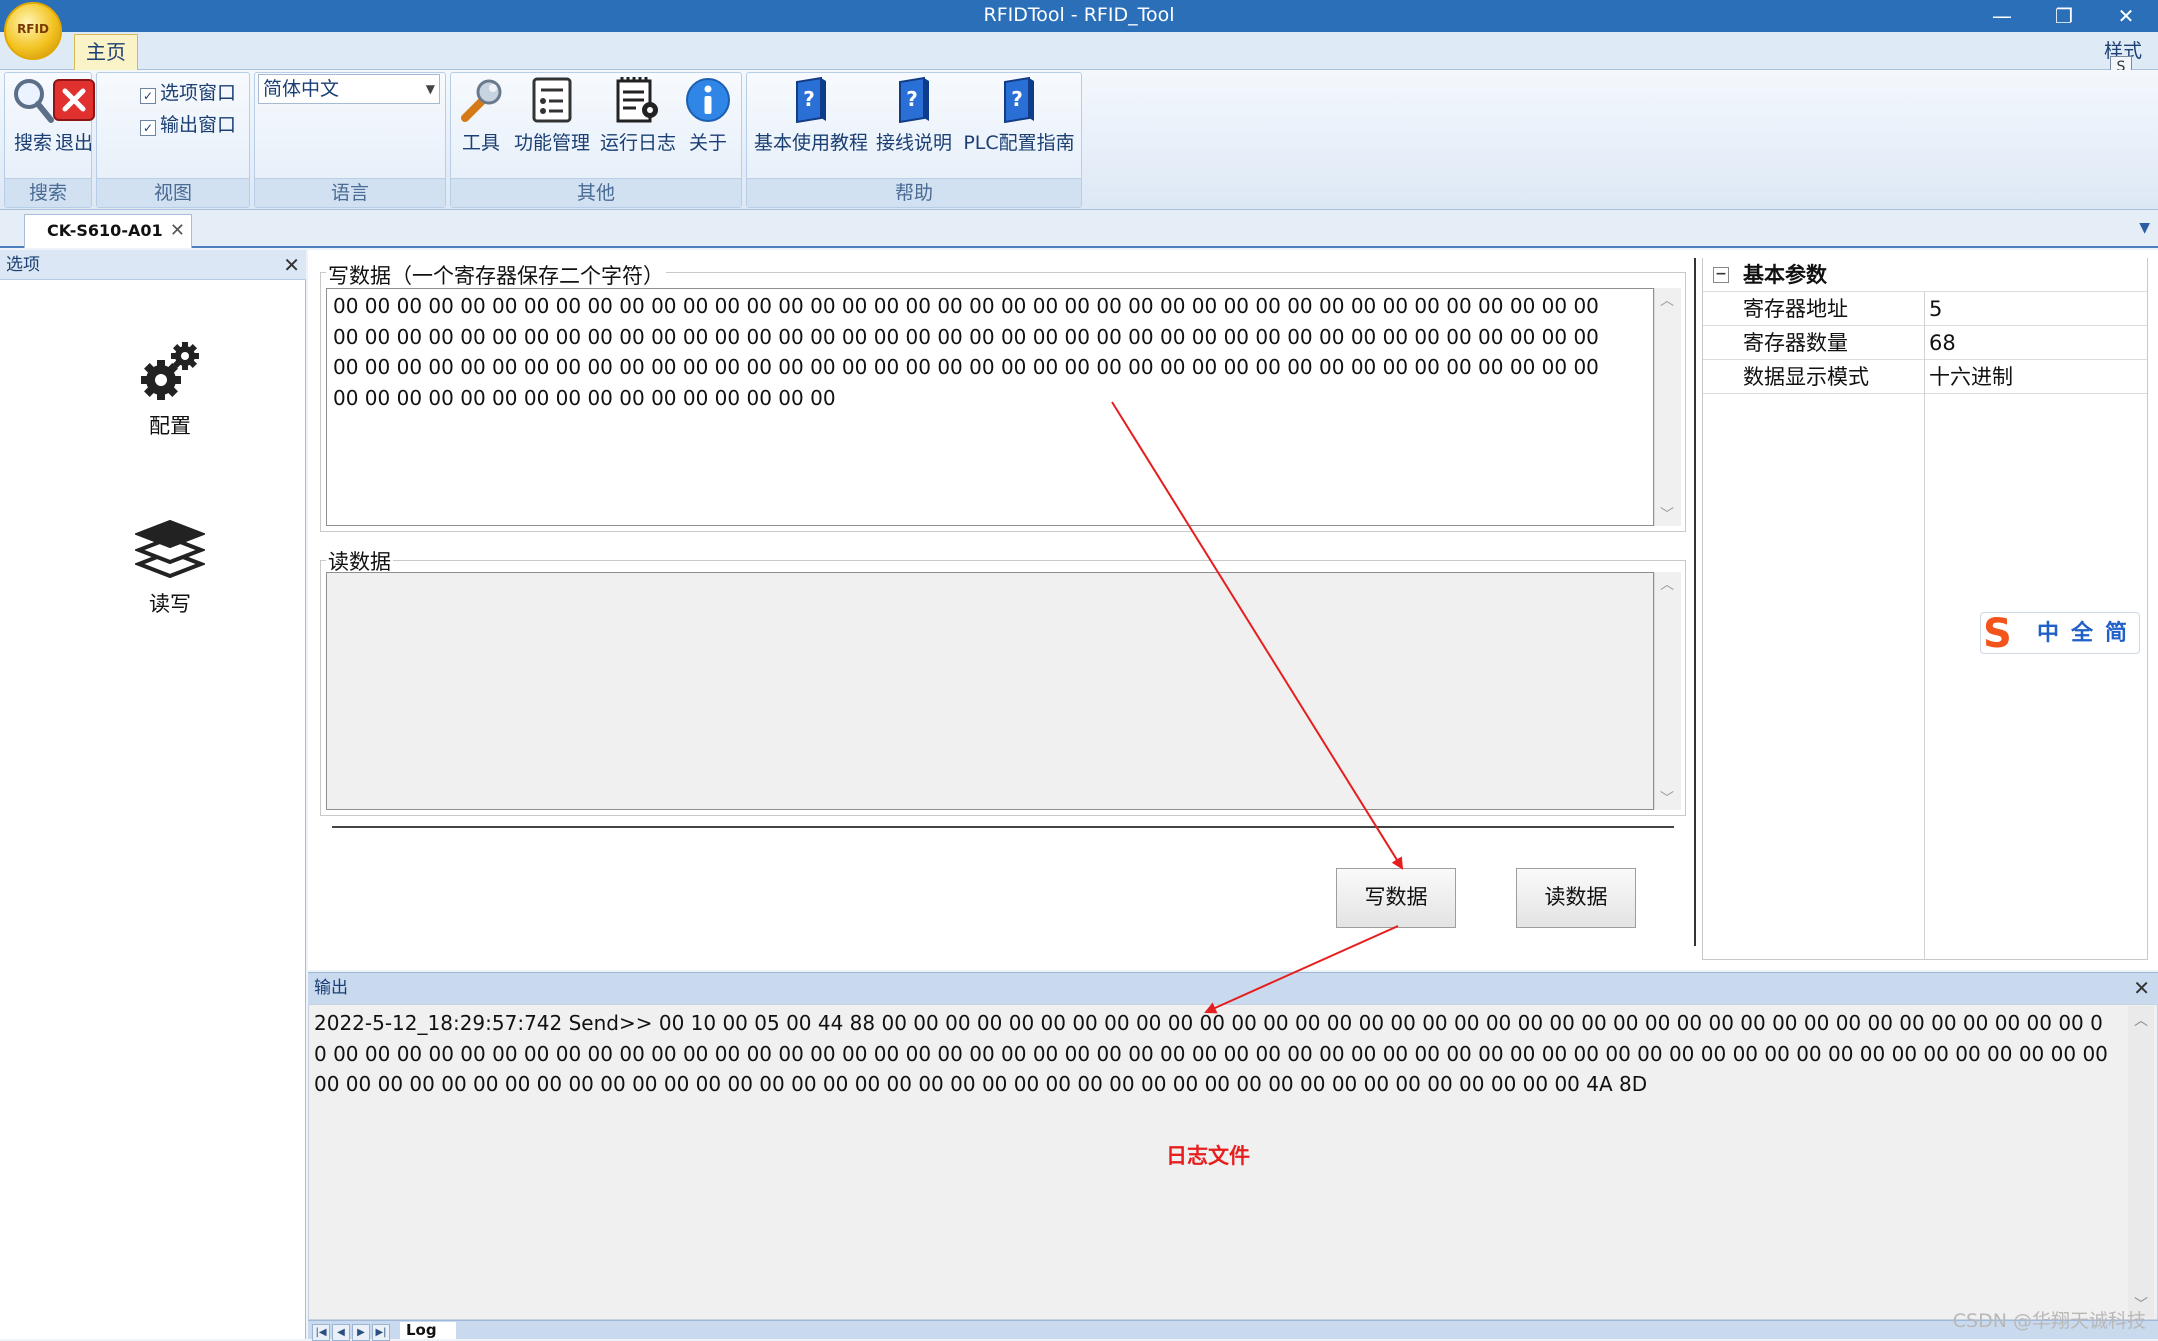 The width and height of the screenshot is (2158, 1341). Describe the element at coordinates (1925, 275) in the screenshot. I see `property-group-basic: − 基本参数` at that location.